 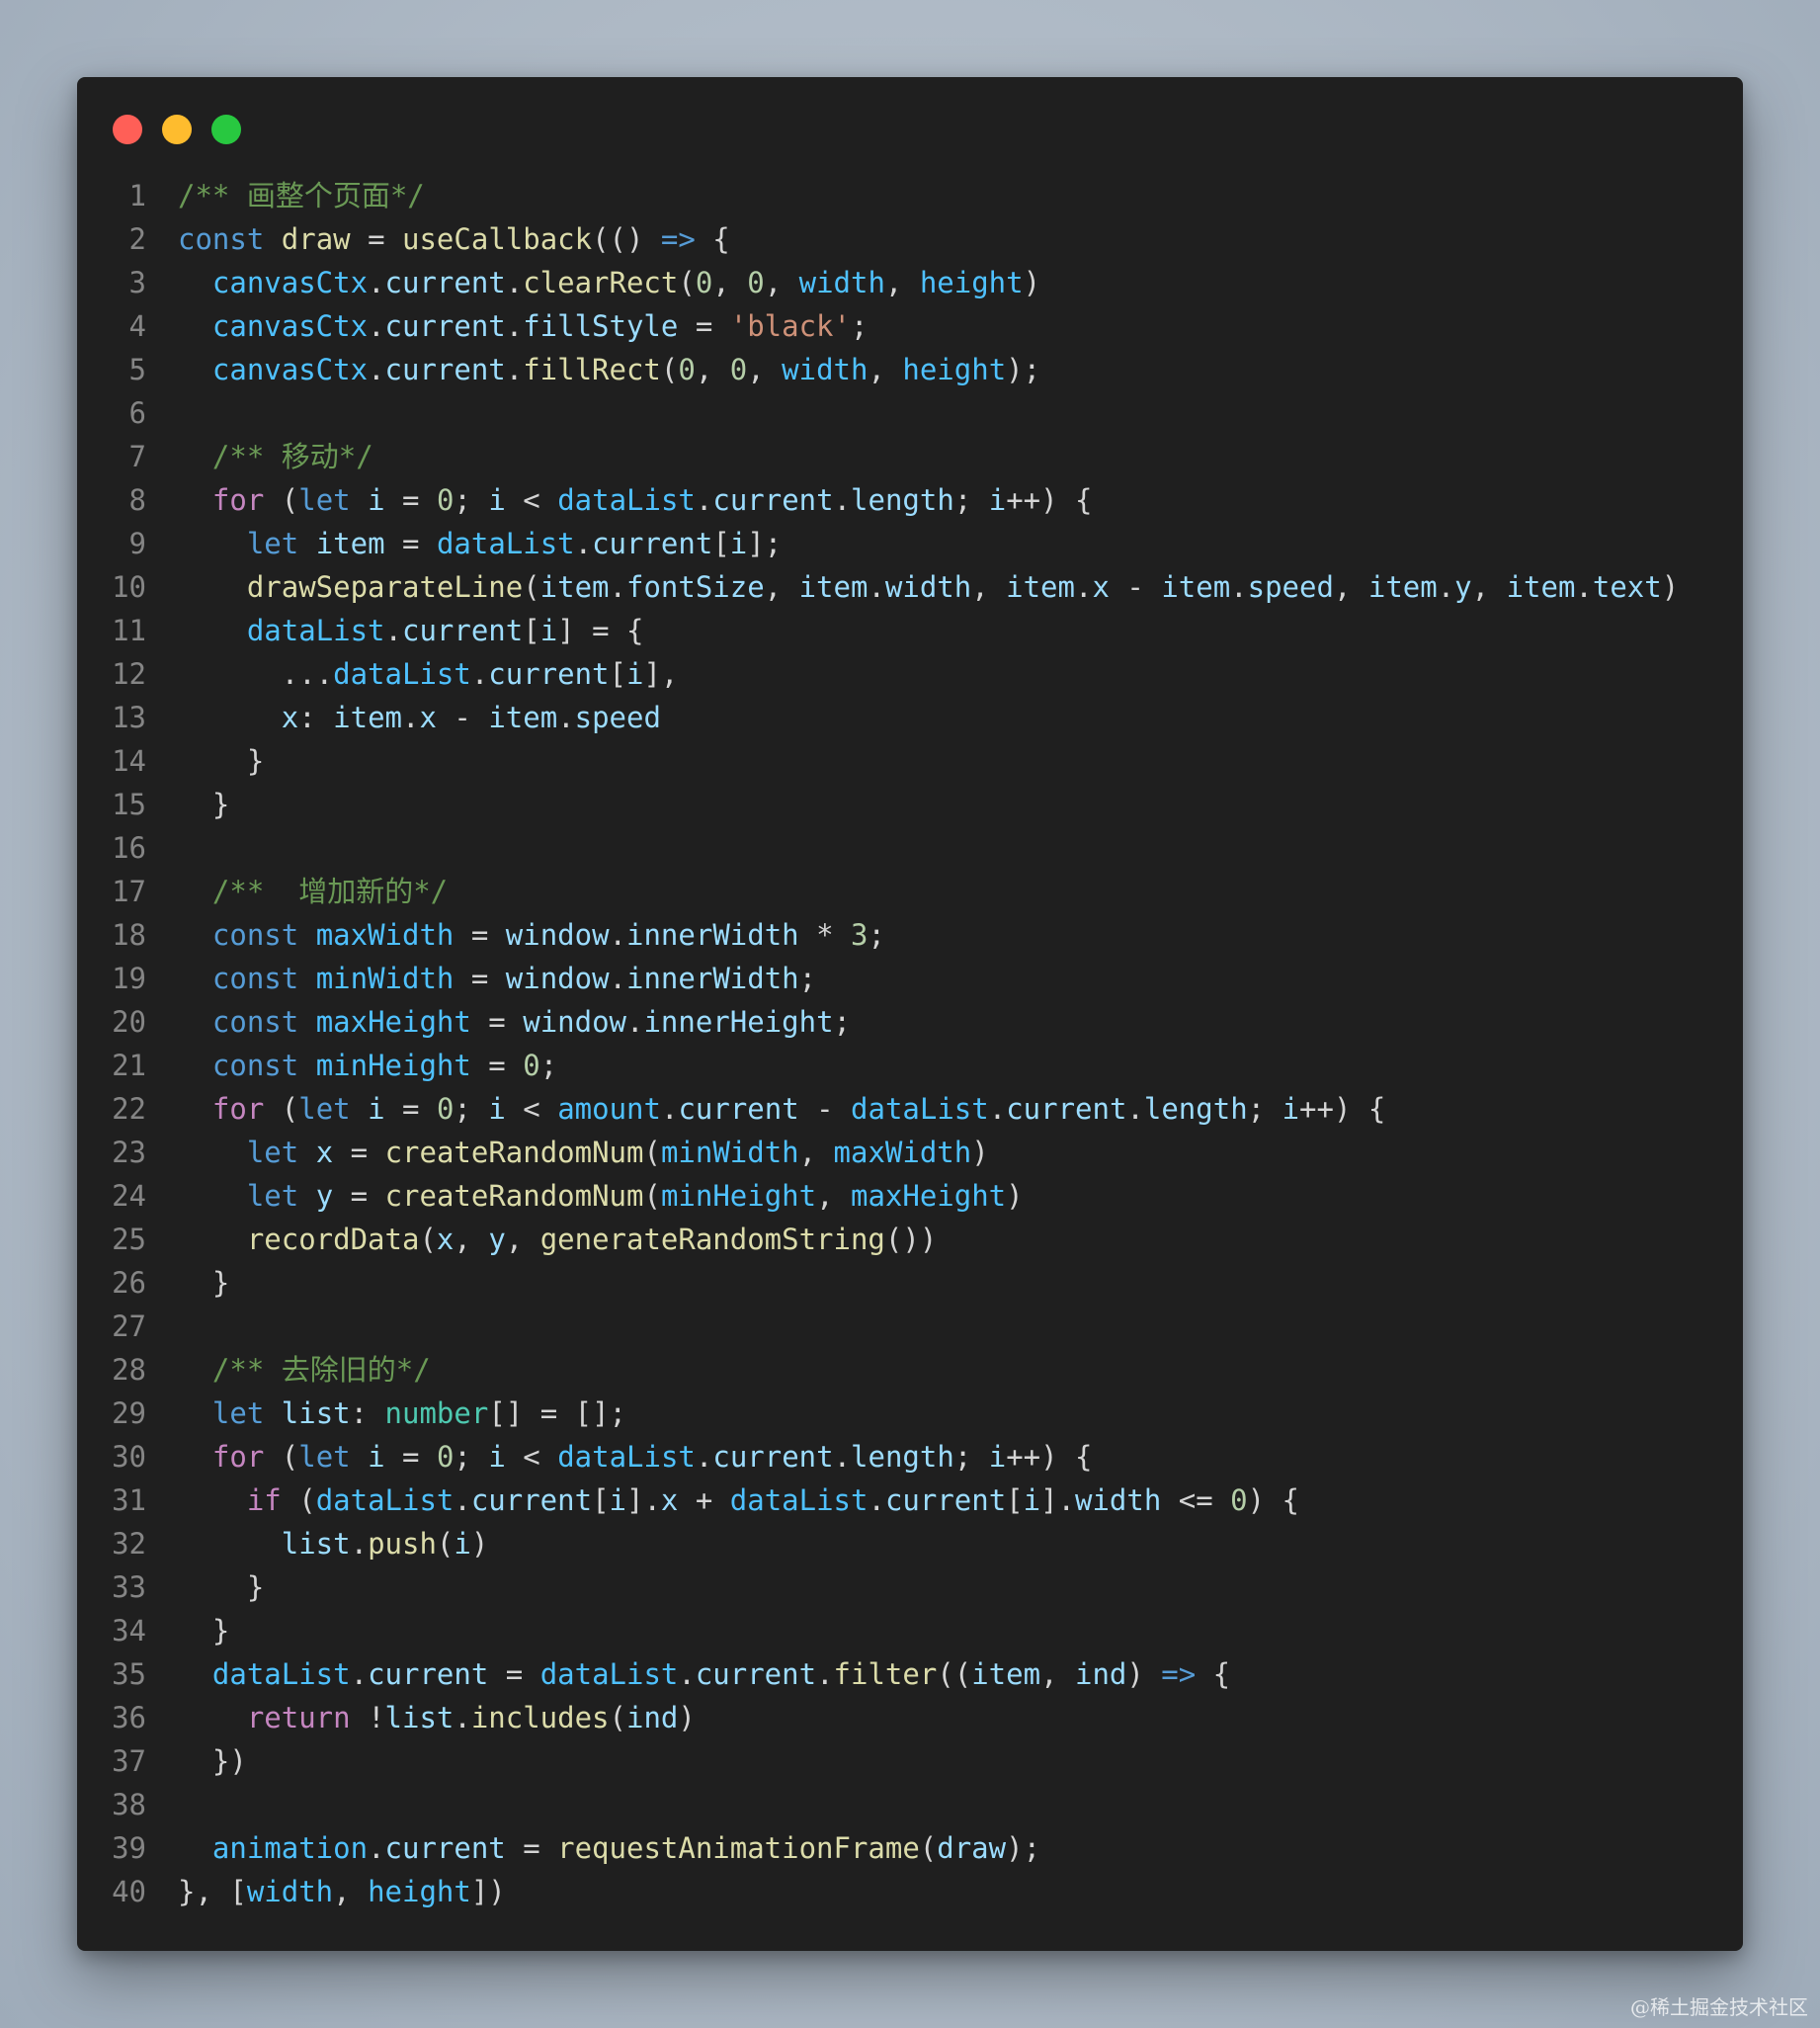 What do you see at coordinates (292, 456) in the screenshot?
I see `code-token: /** 移动*/` at bounding box center [292, 456].